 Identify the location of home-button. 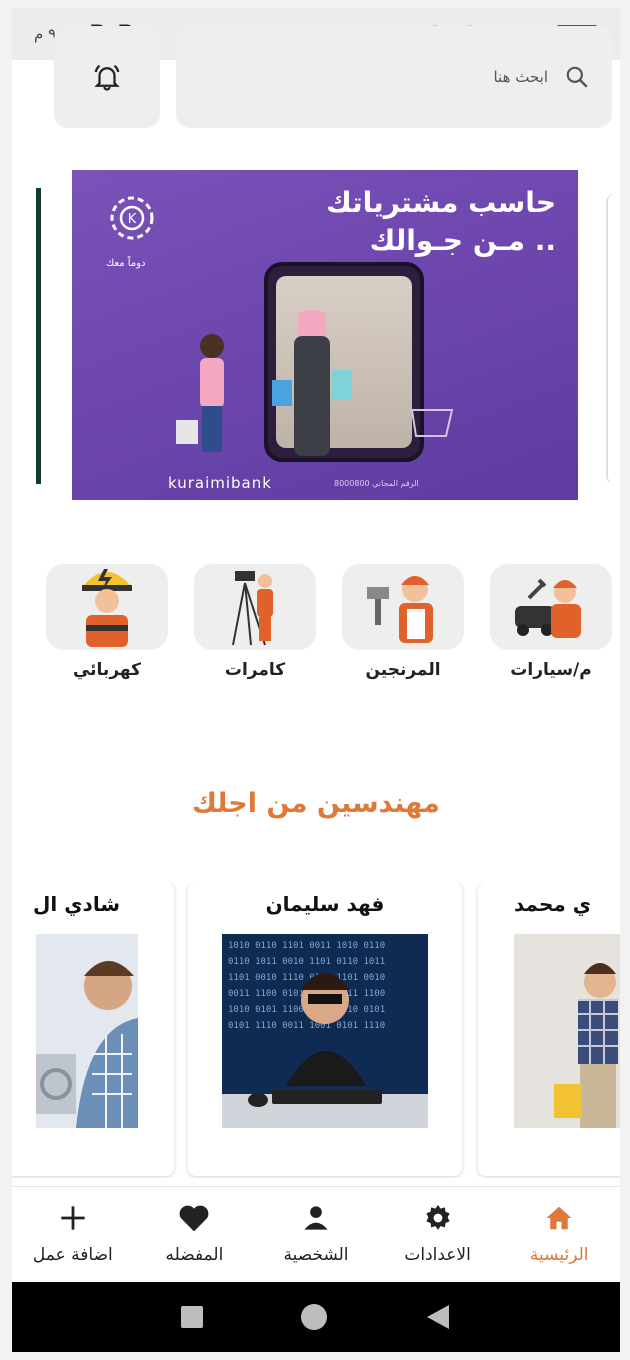
(314, 1317).